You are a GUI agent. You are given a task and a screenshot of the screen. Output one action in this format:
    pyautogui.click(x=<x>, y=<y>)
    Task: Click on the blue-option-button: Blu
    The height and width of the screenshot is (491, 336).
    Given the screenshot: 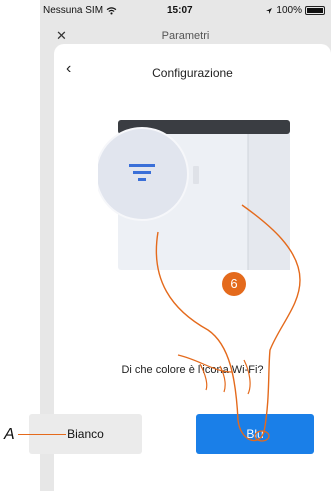 What is the action you would take?
    pyautogui.click(x=255, y=434)
    